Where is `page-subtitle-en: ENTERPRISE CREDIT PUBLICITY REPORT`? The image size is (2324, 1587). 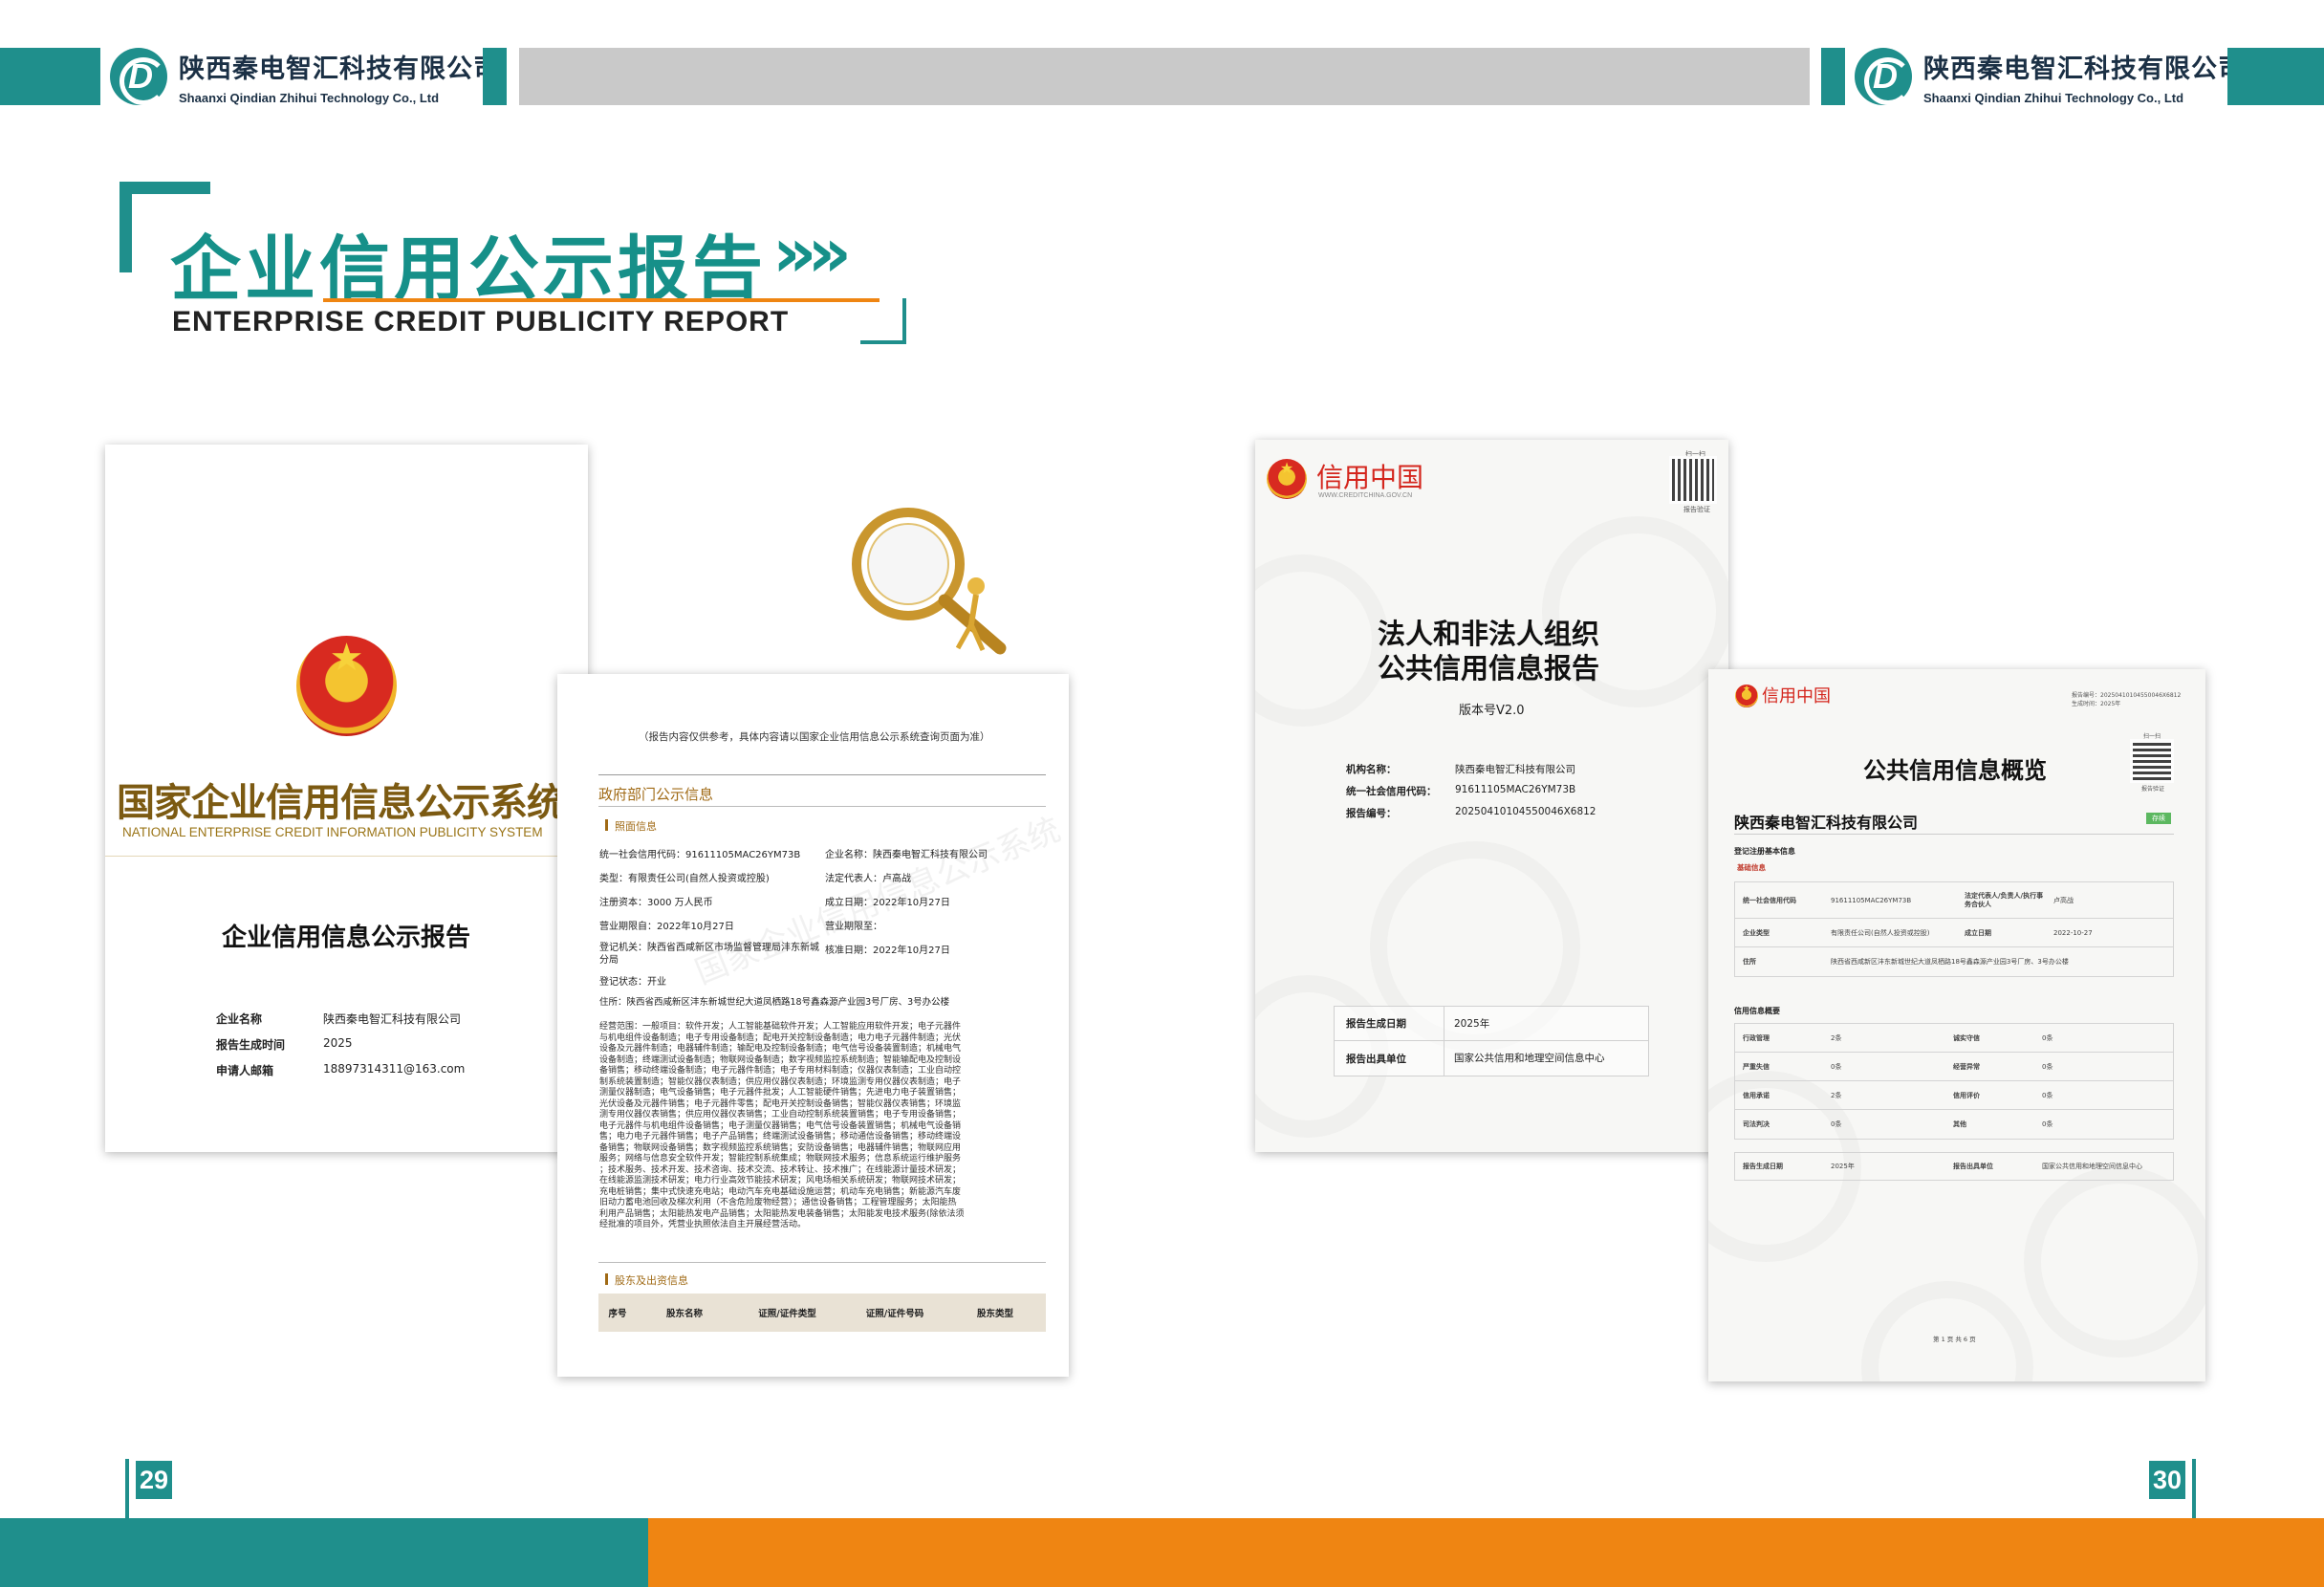 page-subtitle-en: ENTERPRISE CREDIT PUBLICITY REPORT is located at coordinates (481, 322).